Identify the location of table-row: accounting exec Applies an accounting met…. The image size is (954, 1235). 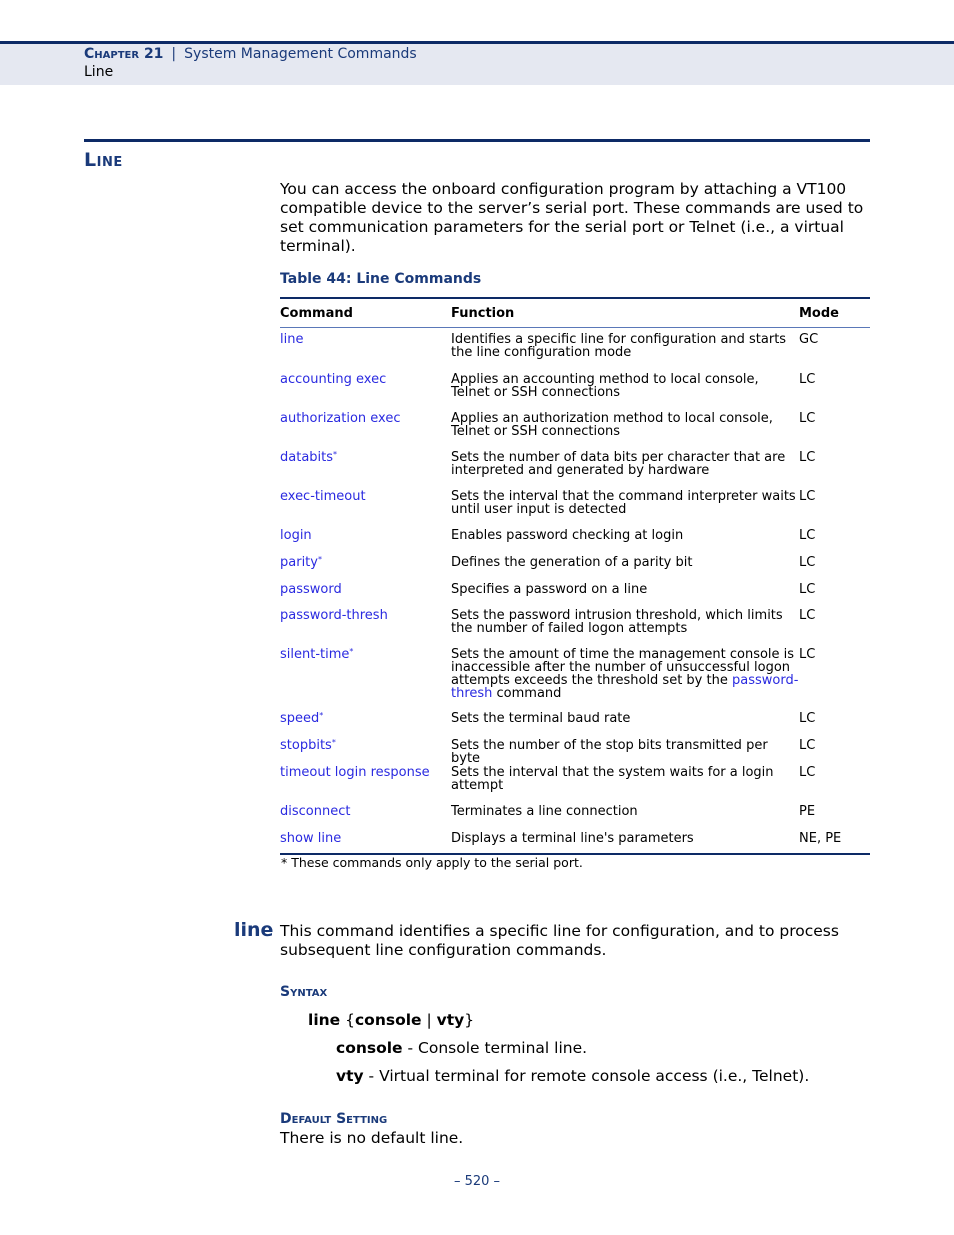
(575, 386).